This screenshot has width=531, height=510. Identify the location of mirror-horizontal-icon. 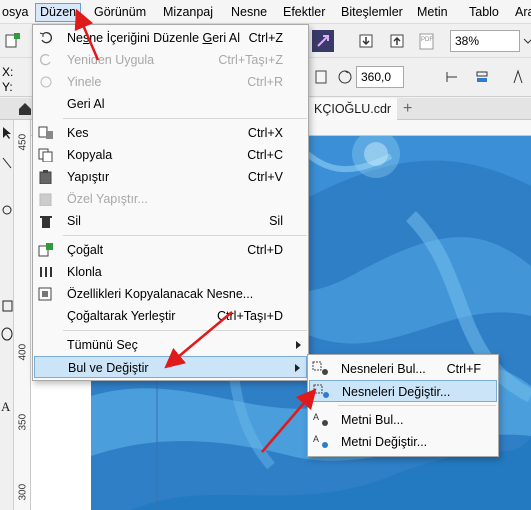
(452, 77).